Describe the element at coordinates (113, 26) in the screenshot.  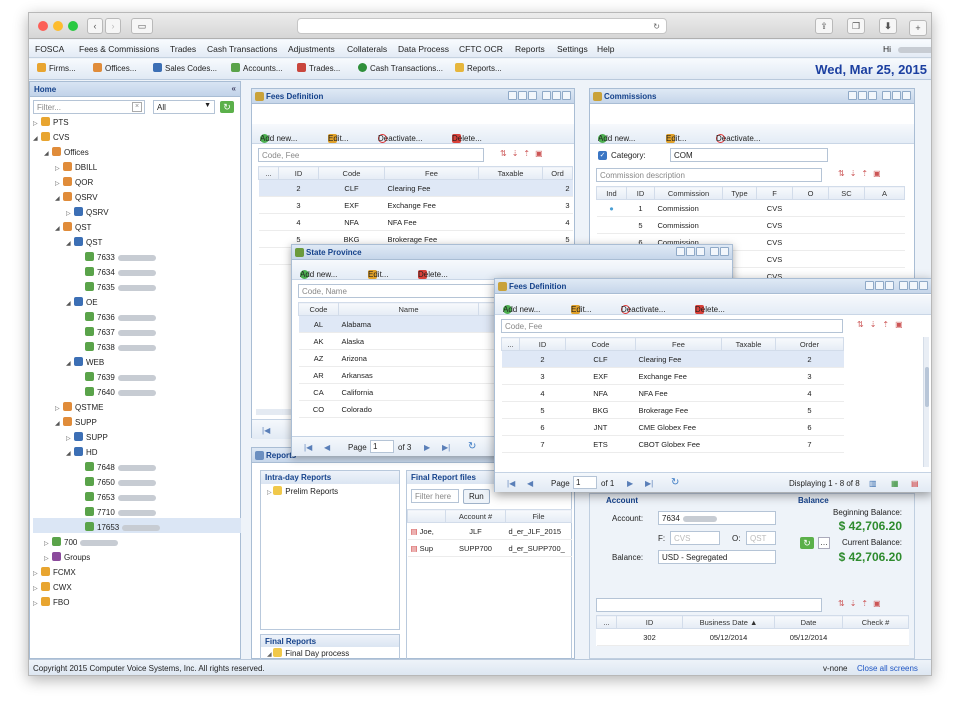
I see `forward-icon: ›` at that location.